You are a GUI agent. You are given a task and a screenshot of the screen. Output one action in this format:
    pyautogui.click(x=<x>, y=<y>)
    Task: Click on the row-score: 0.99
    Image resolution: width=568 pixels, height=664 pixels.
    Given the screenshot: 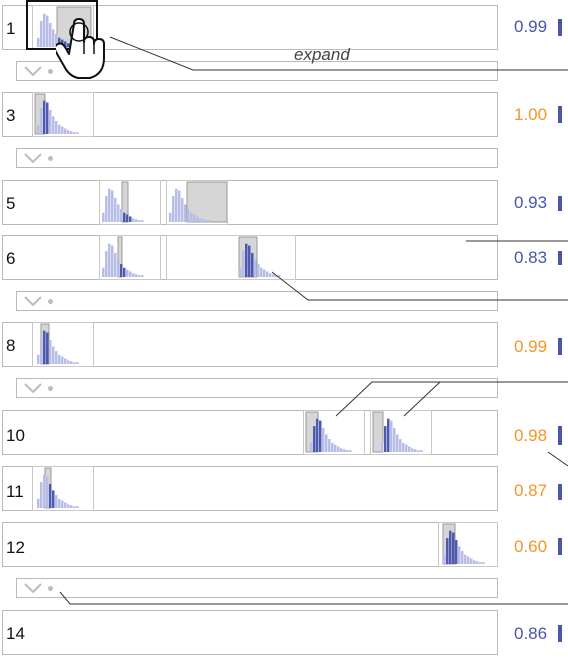 What is the action you would take?
    pyautogui.click(x=531, y=346)
    